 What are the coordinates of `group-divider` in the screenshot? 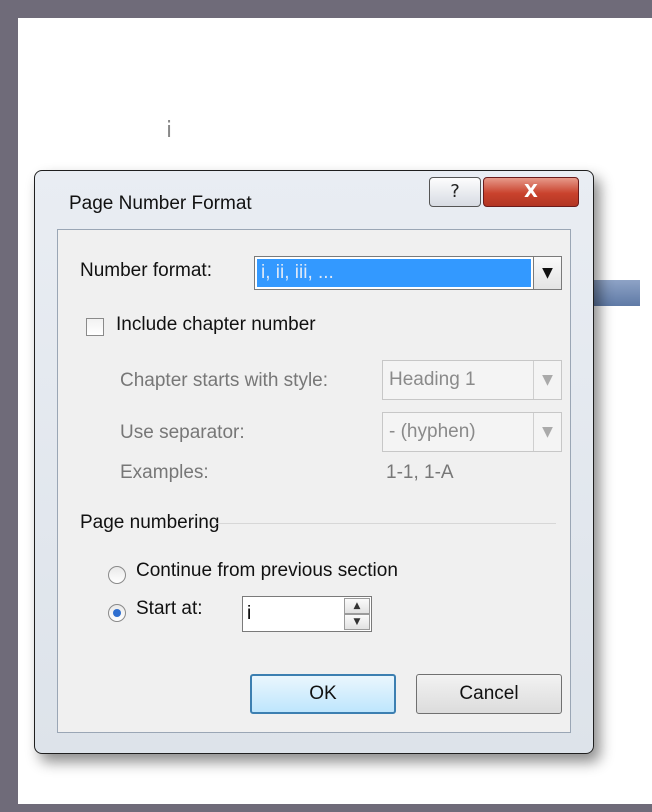 It's located at (386, 523).